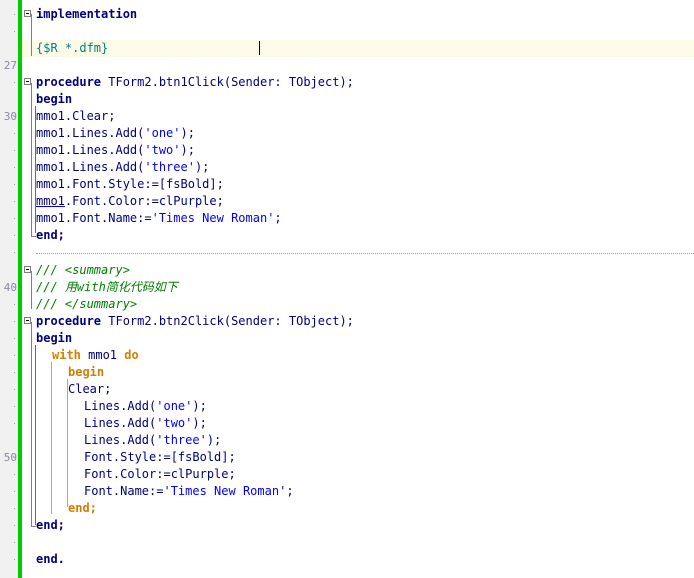  Describe the element at coordinates (144, 201) in the screenshot. I see `code-text: .Font.Color:=clPurple;` at that location.